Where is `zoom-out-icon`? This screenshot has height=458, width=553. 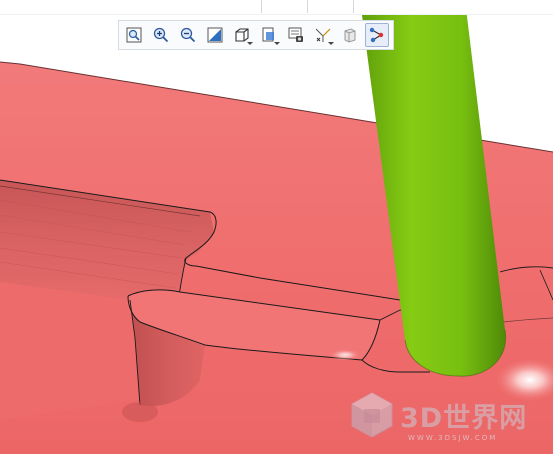 zoom-out-icon is located at coordinates (188, 35).